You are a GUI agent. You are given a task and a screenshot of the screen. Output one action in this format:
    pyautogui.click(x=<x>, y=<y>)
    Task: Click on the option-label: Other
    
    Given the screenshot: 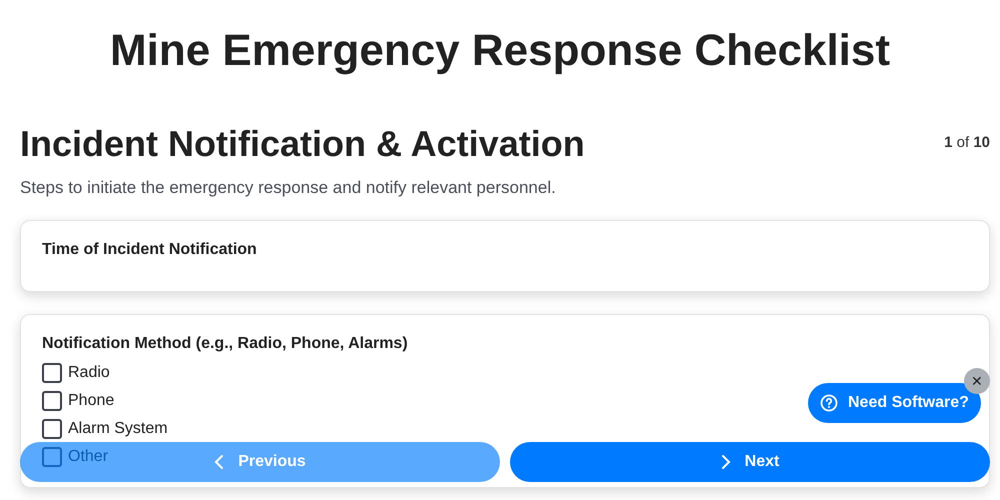 What is the action you would take?
    pyautogui.click(x=88, y=457)
    